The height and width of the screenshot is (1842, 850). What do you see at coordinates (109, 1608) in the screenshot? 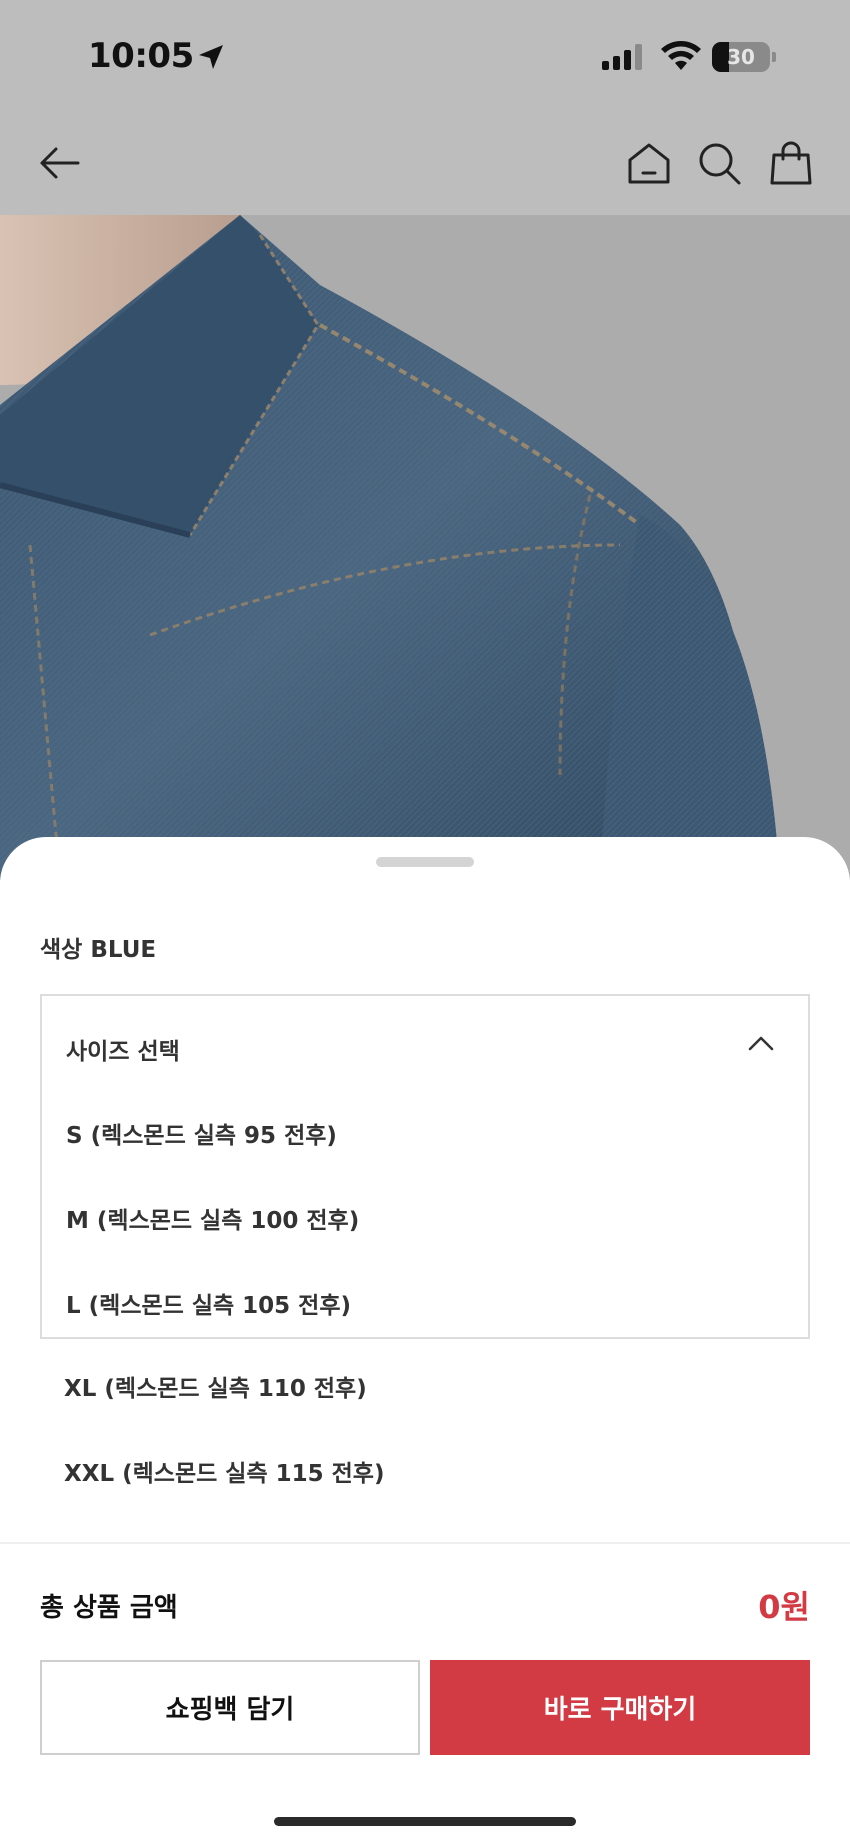
I see `total-price-label: 총 상품 금액` at bounding box center [109, 1608].